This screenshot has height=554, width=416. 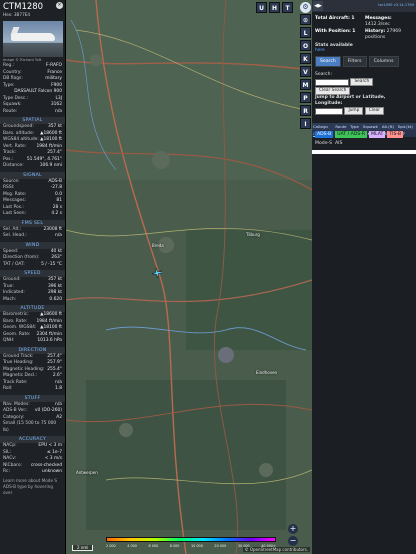 I want to click on button-u: U, so click(x=261, y=7).